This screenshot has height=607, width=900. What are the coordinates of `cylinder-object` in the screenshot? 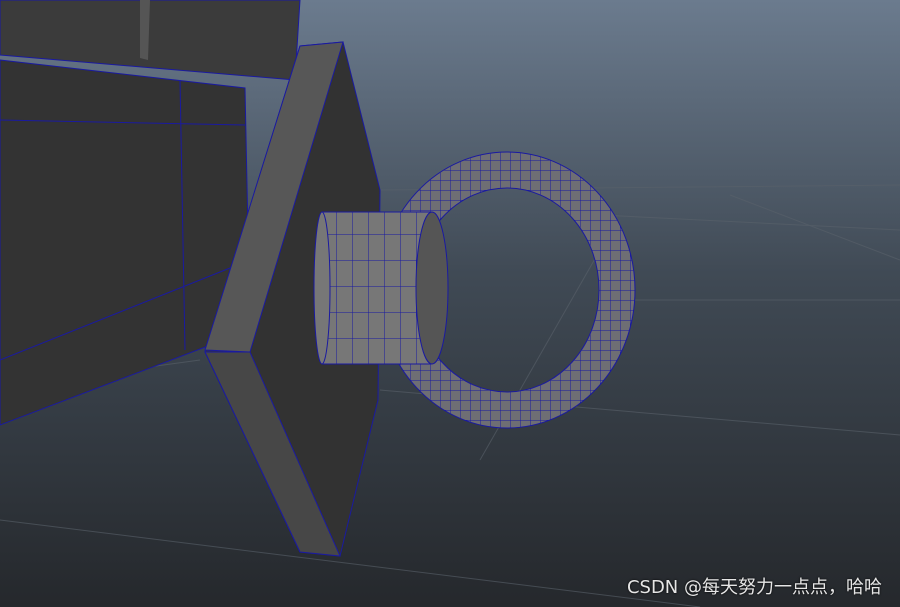 It's located at (381, 288).